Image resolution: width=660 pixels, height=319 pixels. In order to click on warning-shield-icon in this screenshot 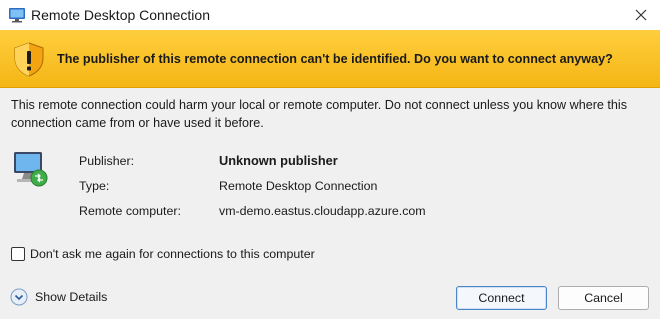, I will do `click(29, 59)`.